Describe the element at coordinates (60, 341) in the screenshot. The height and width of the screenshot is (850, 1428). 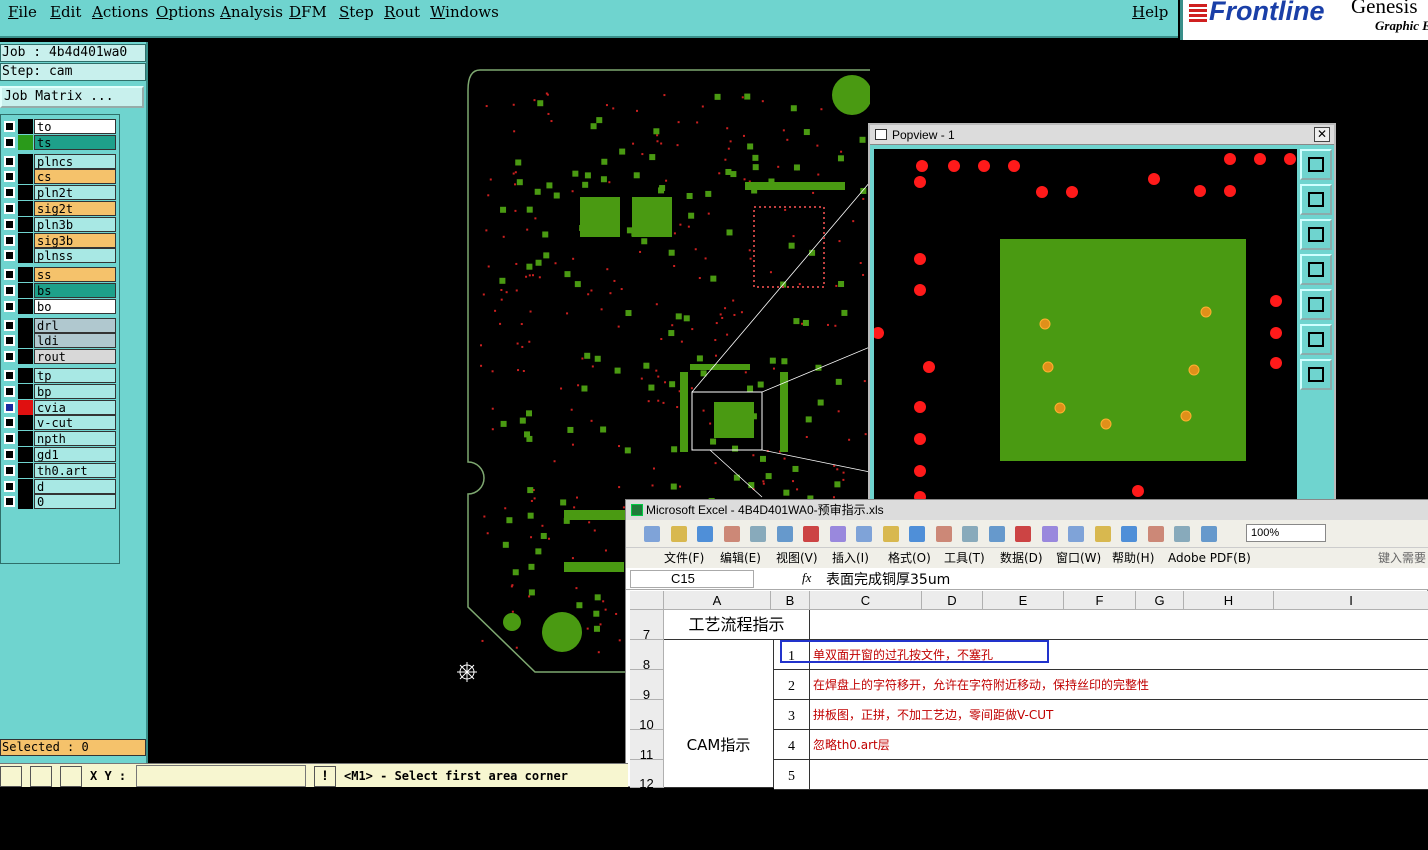
I see `layer-row-ldi: ldi` at that location.